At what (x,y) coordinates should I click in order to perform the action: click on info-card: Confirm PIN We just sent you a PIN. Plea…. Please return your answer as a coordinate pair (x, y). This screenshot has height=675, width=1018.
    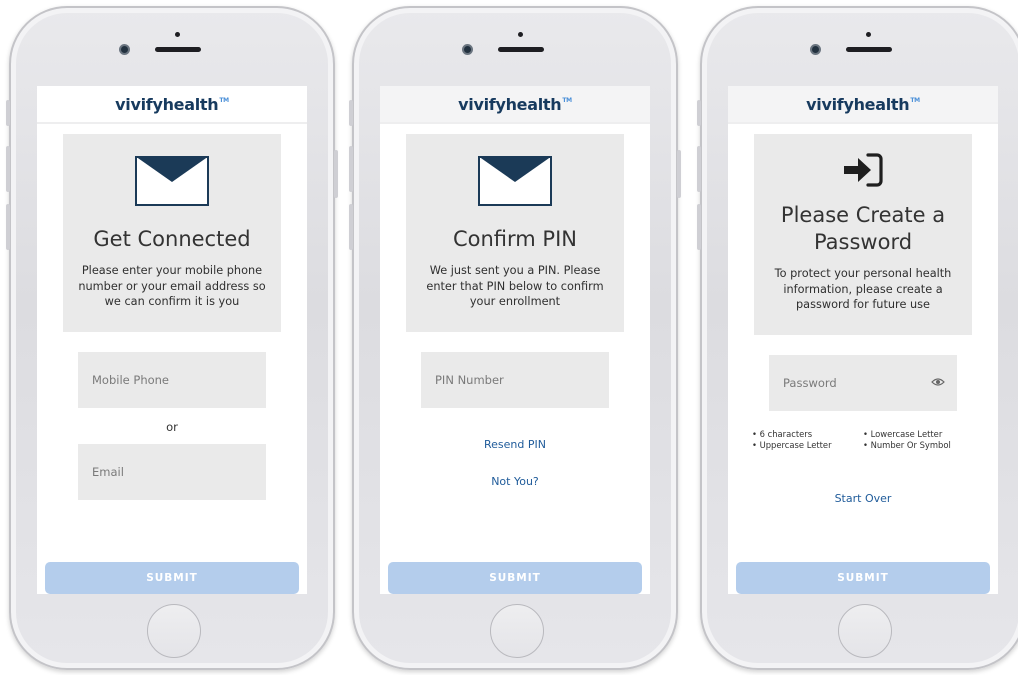
    Looking at the image, I should click on (515, 233).